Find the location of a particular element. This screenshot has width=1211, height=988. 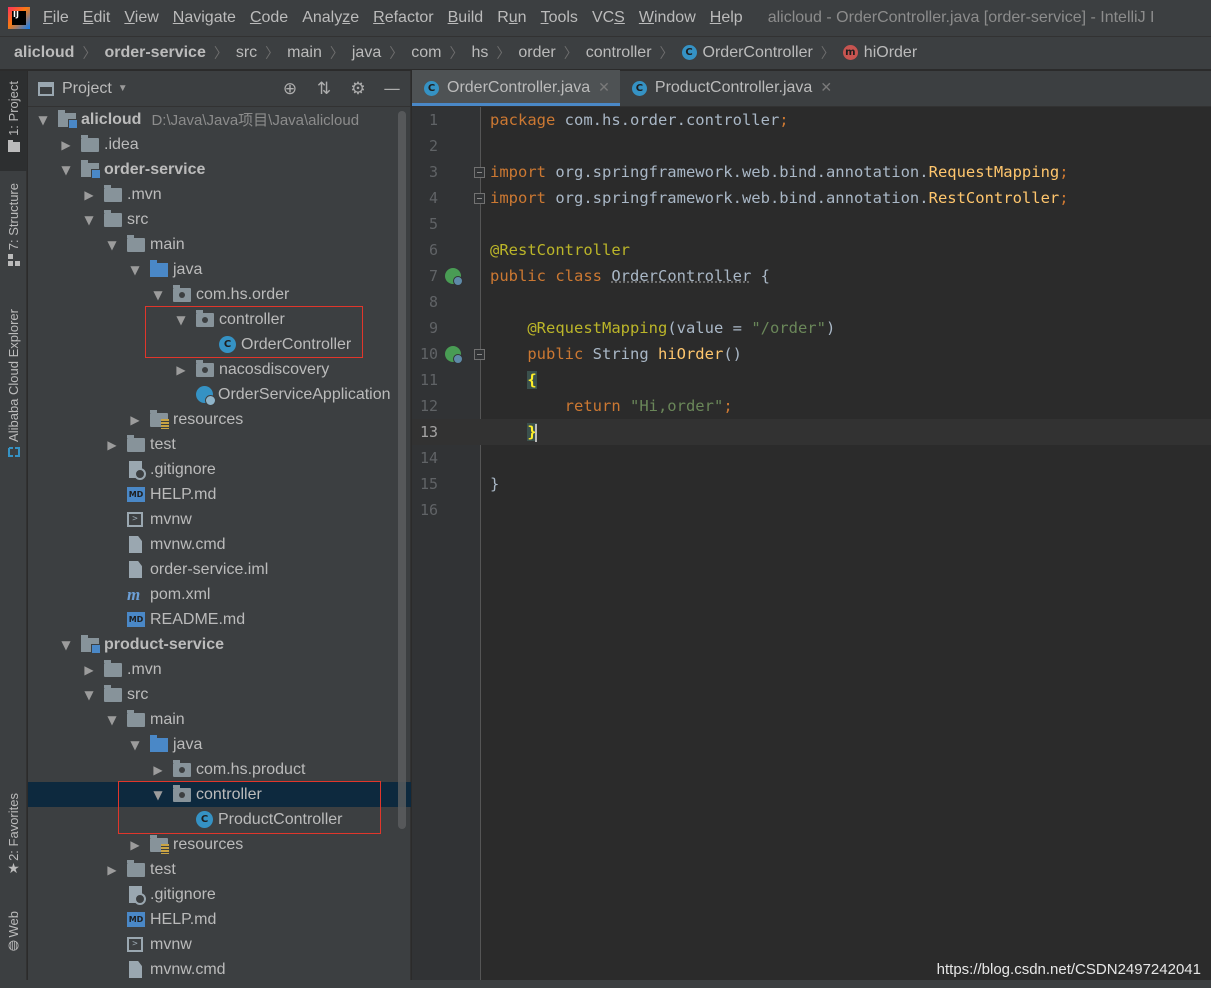

project-view-selector: Project is located at coordinates (87, 89).